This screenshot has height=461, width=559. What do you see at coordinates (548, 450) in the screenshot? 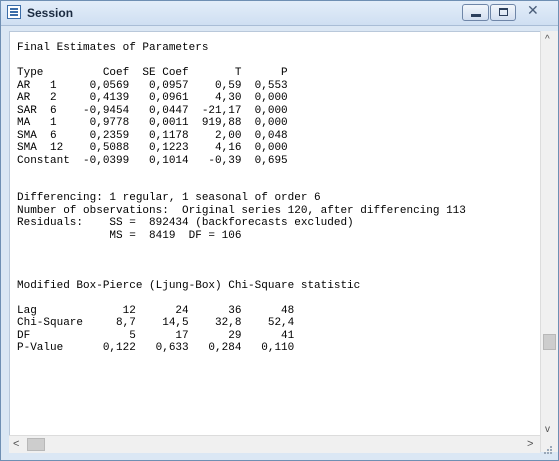
I see `resize-grip-icon` at bounding box center [548, 450].